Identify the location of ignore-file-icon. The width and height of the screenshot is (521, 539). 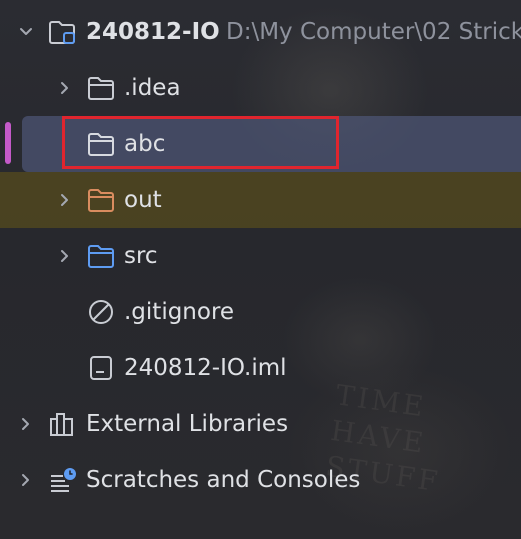
(101, 312).